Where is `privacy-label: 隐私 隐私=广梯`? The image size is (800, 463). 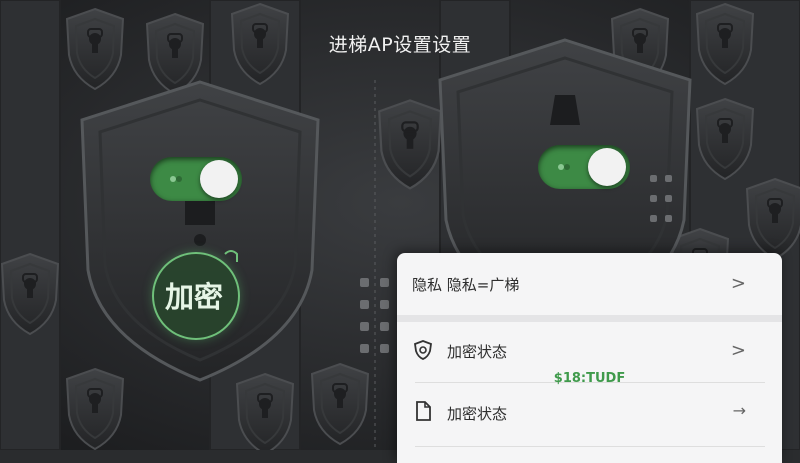 privacy-label: 隐私 隐私=广梯 is located at coordinates (466, 285).